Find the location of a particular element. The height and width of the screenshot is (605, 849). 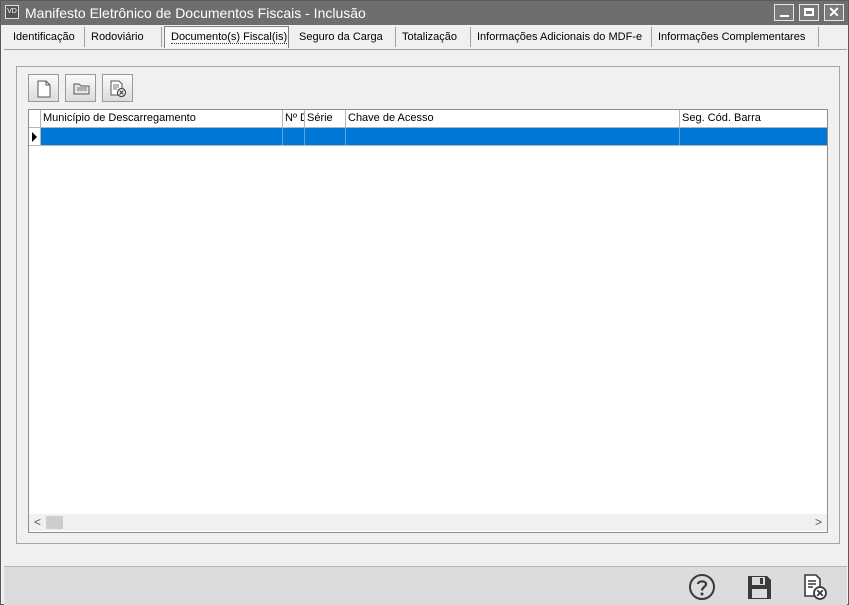

new-document-icon is located at coordinates (44, 89).